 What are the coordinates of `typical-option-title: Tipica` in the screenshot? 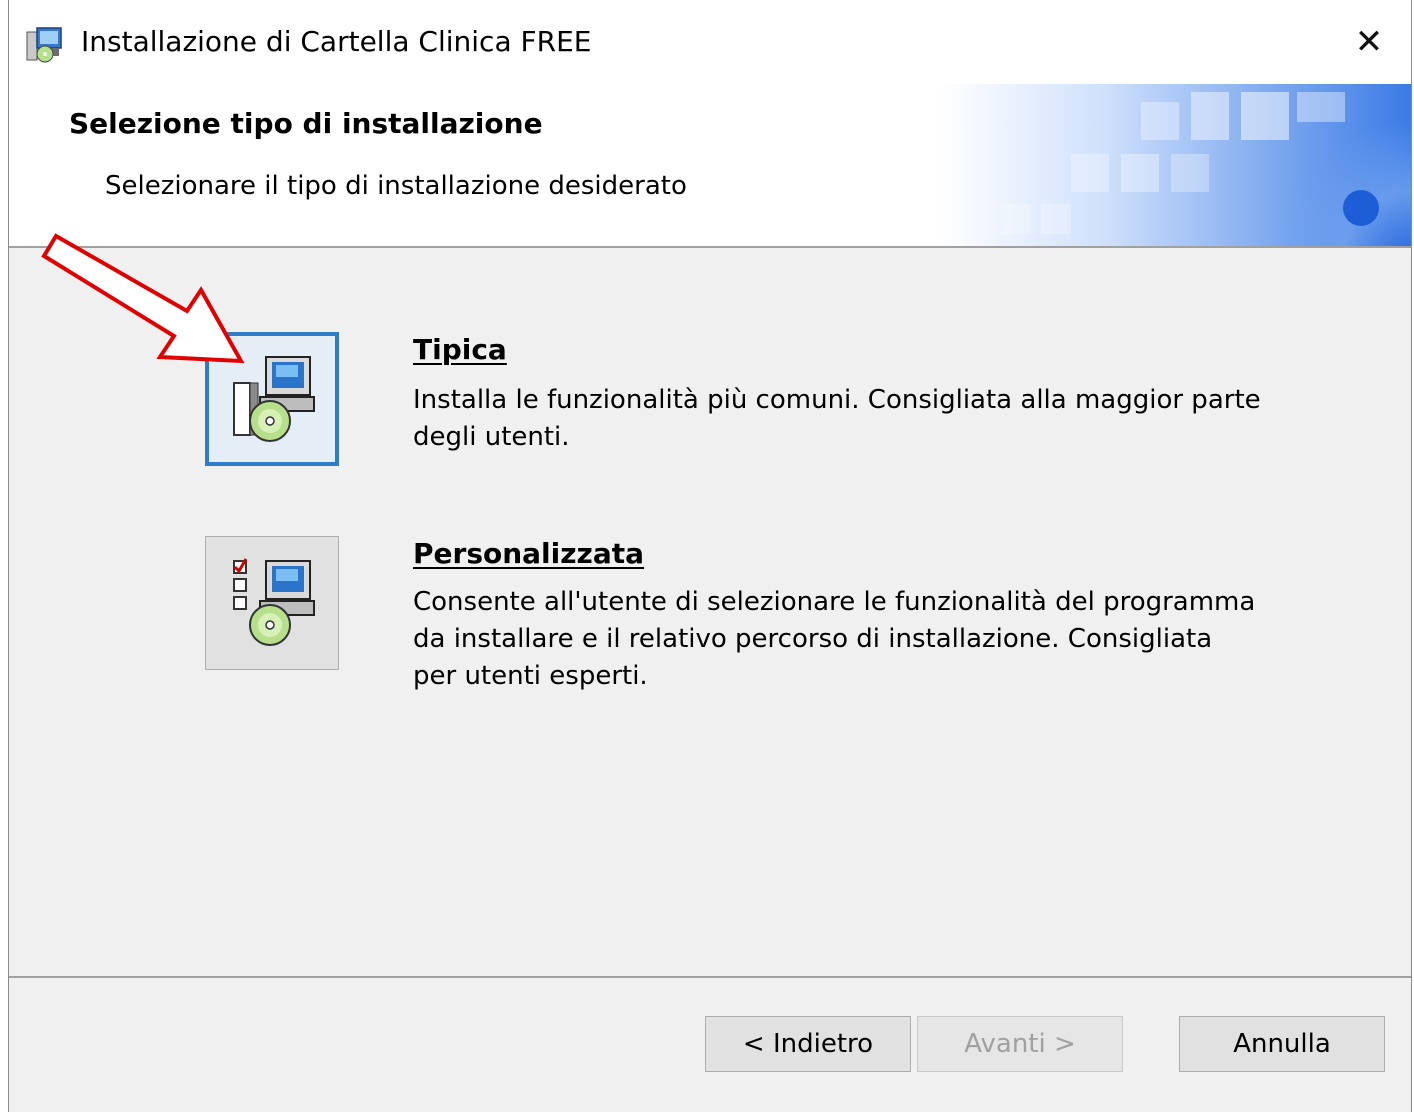 It's located at (460, 349).